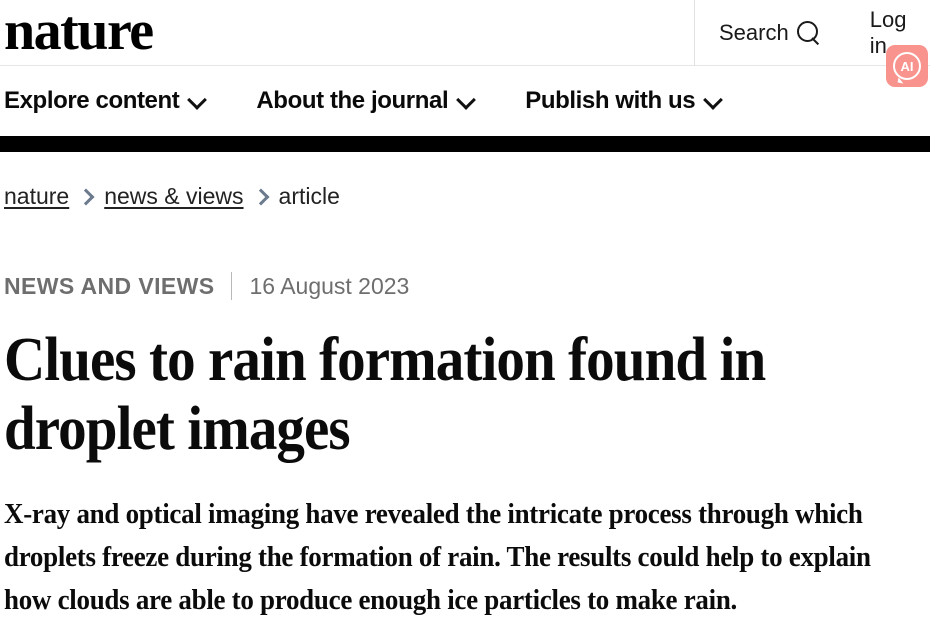  What do you see at coordinates (173, 196) in the screenshot?
I see `breadcrumb-item-news-and-views: news & views` at bounding box center [173, 196].